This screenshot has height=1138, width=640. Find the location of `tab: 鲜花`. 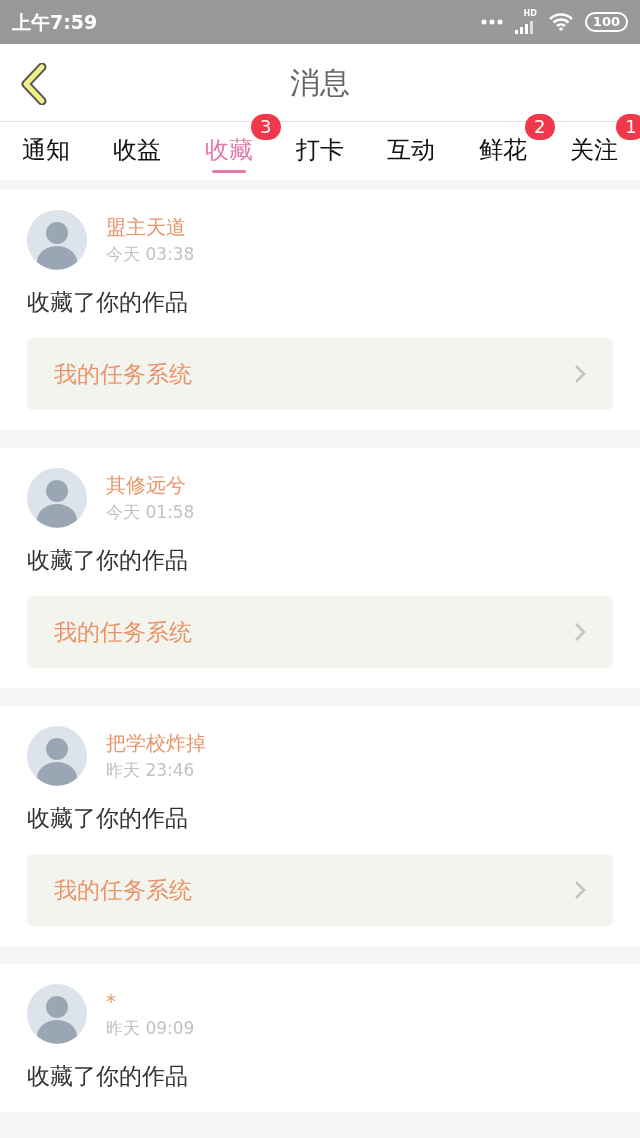

tab: 鲜花 is located at coordinates (502, 152).